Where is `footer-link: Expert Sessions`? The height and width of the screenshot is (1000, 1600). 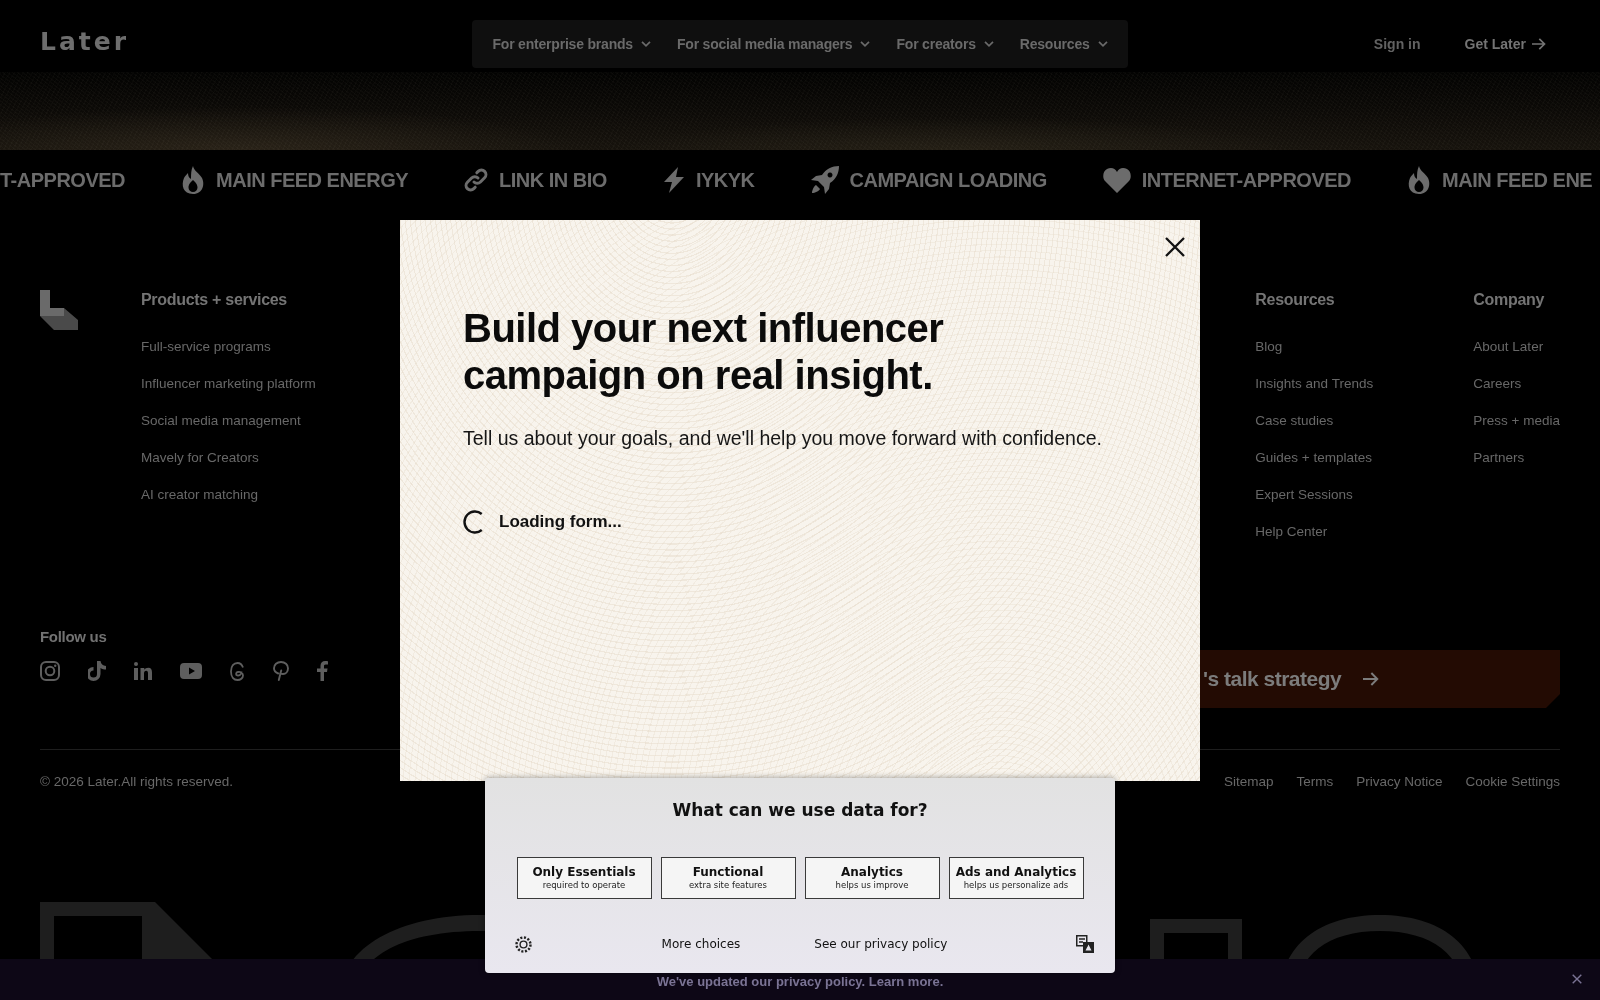 footer-link: Expert Sessions is located at coordinates (1304, 495).